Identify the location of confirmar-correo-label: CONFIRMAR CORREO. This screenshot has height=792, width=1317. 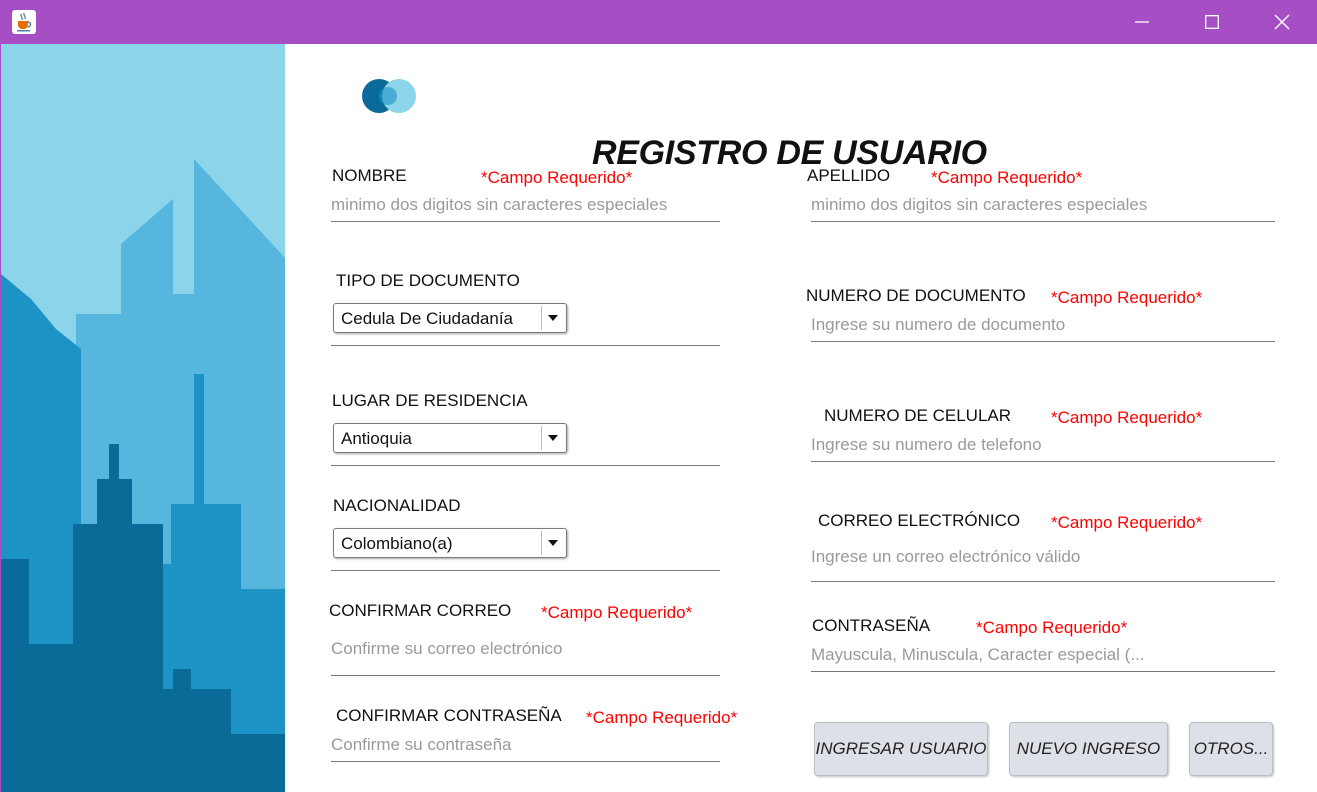
(420, 610).